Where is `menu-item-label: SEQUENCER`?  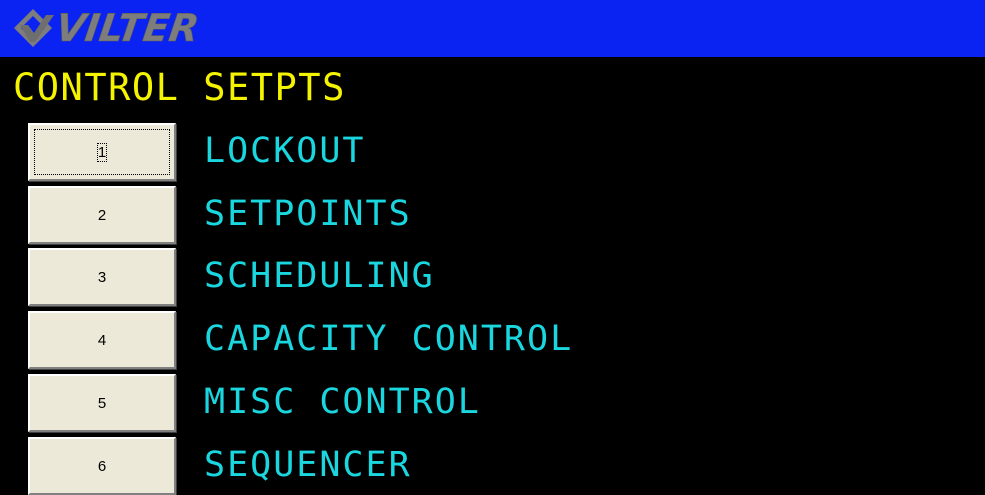 menu-item-label: SEQUENCER is located at coordinates (308, 465).